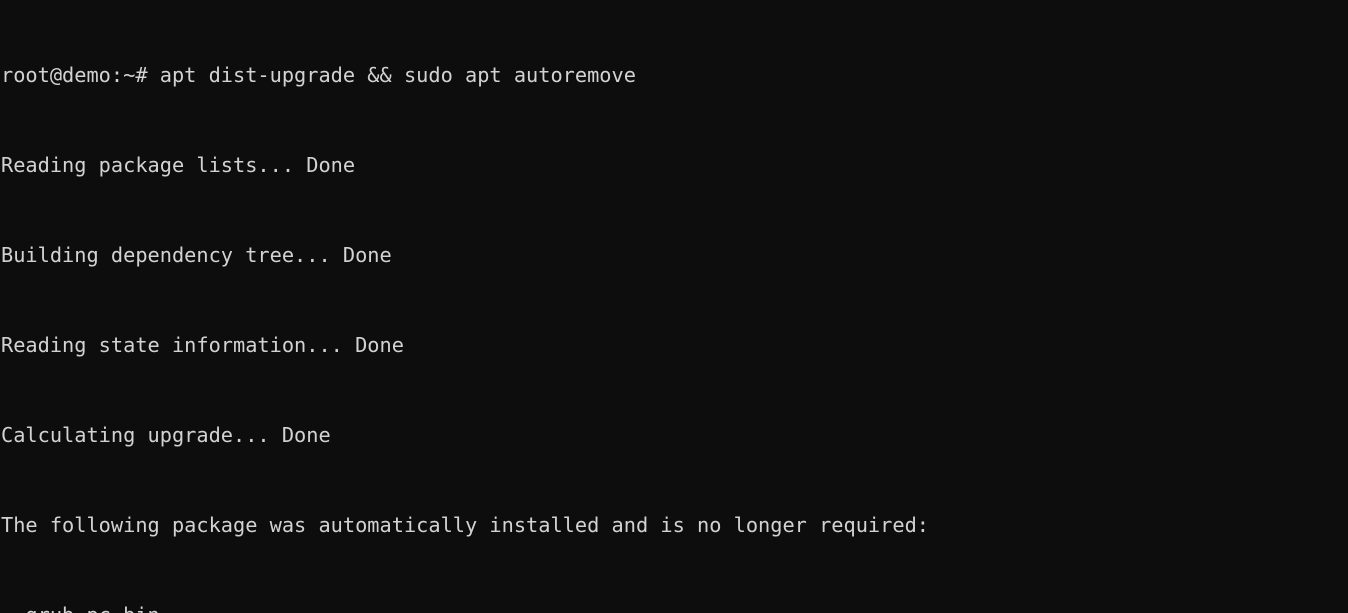 This screenshot has height=613, width=1348. What do you see at coordinates (674, 606) in the screenshot?
I see `terminal-line: grub-pc-bin` at bounding box center [674, 606].